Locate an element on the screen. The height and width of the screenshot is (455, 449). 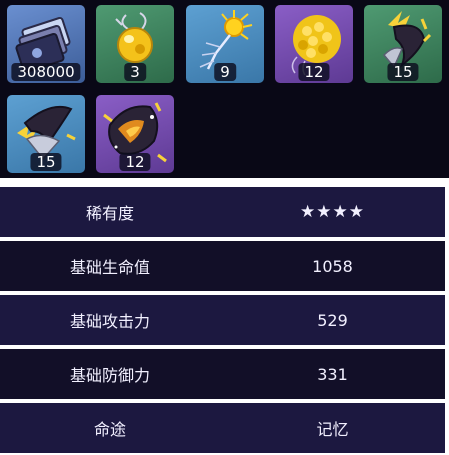
stat-value: 1058 is located at coordinates (332, 266).